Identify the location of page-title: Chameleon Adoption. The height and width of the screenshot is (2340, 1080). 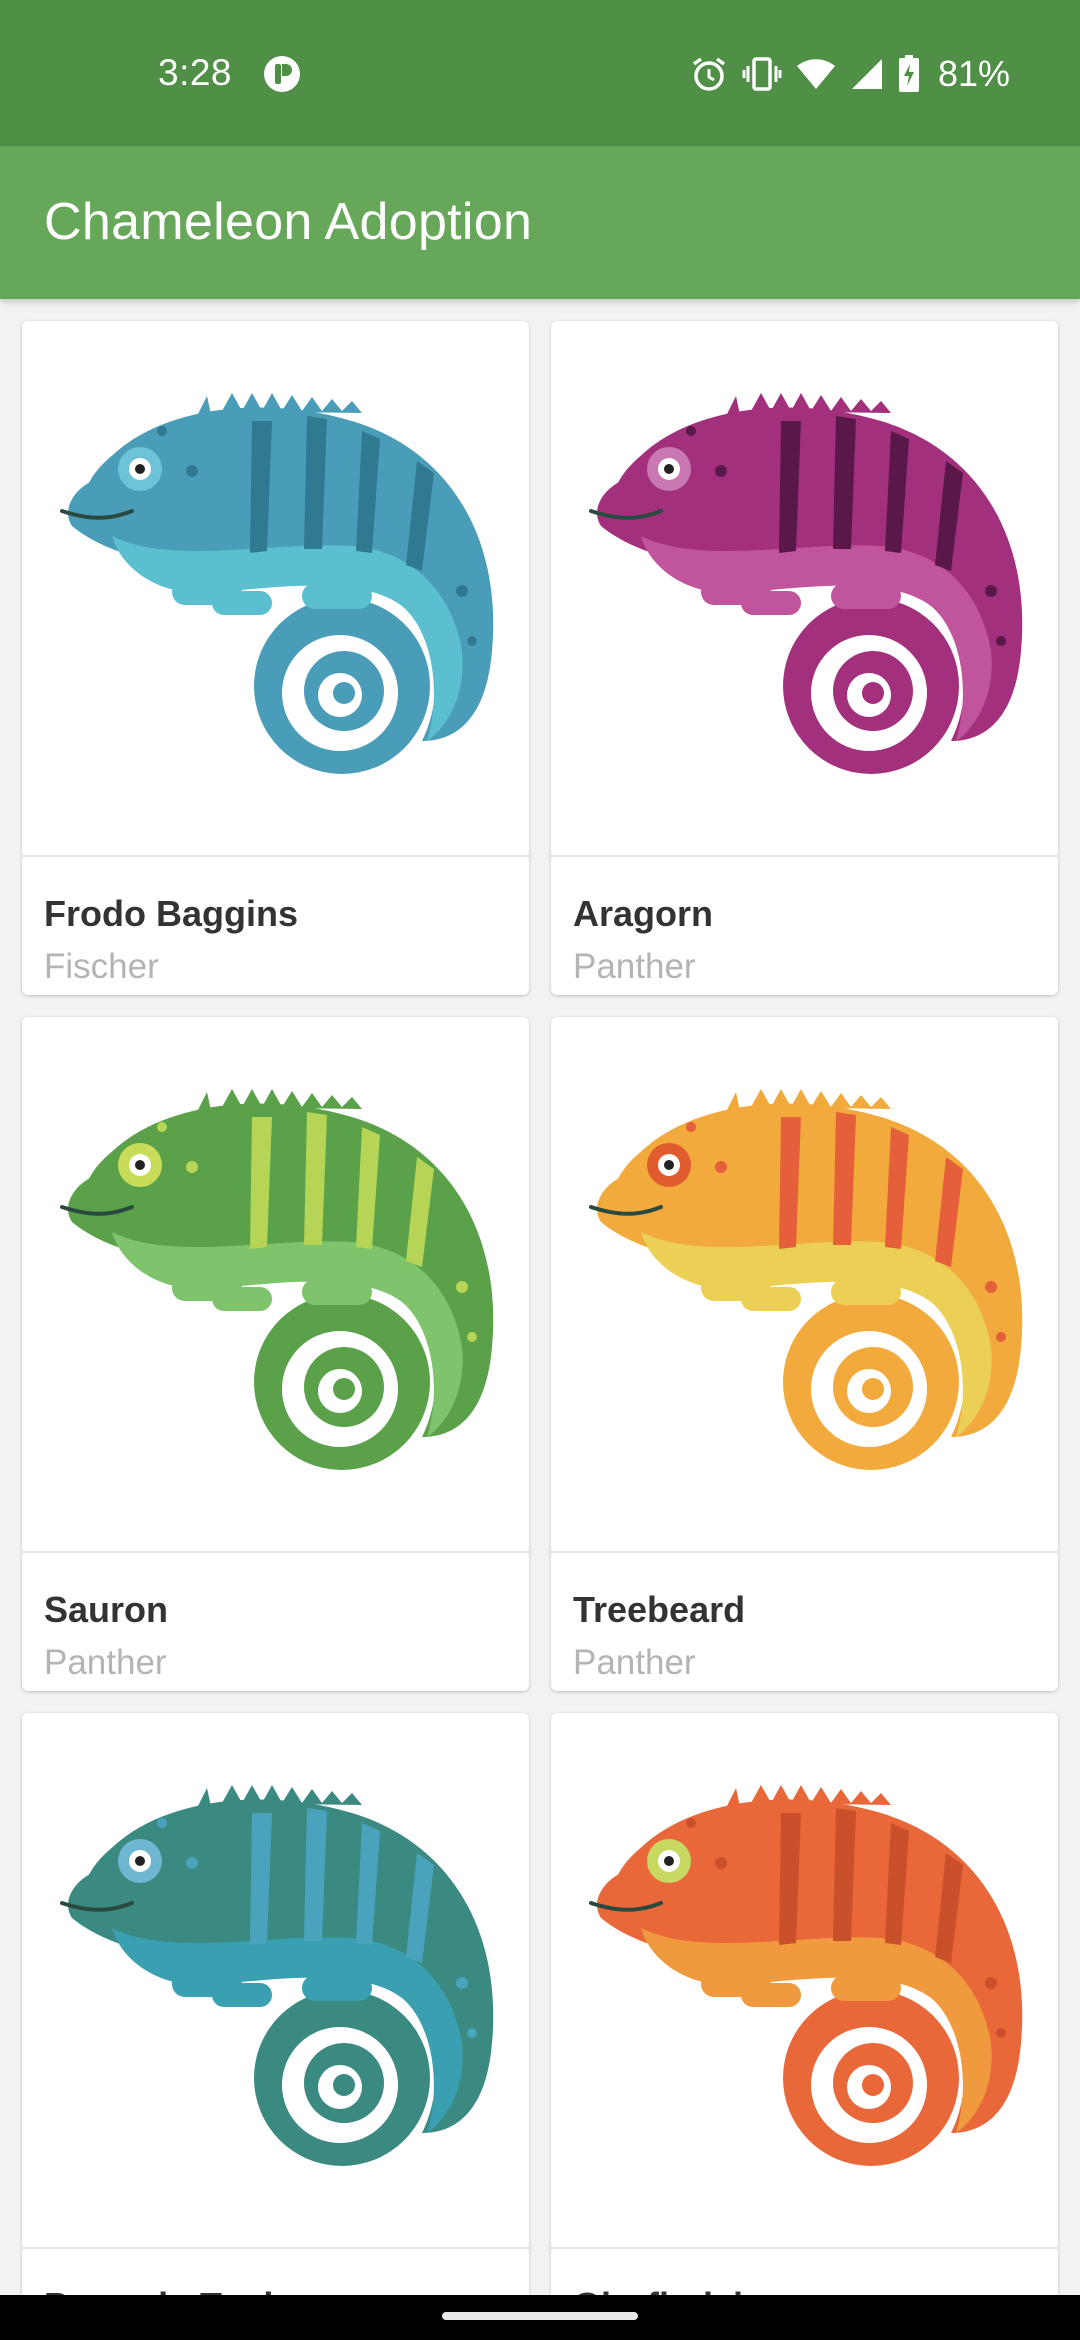
(288, 222).